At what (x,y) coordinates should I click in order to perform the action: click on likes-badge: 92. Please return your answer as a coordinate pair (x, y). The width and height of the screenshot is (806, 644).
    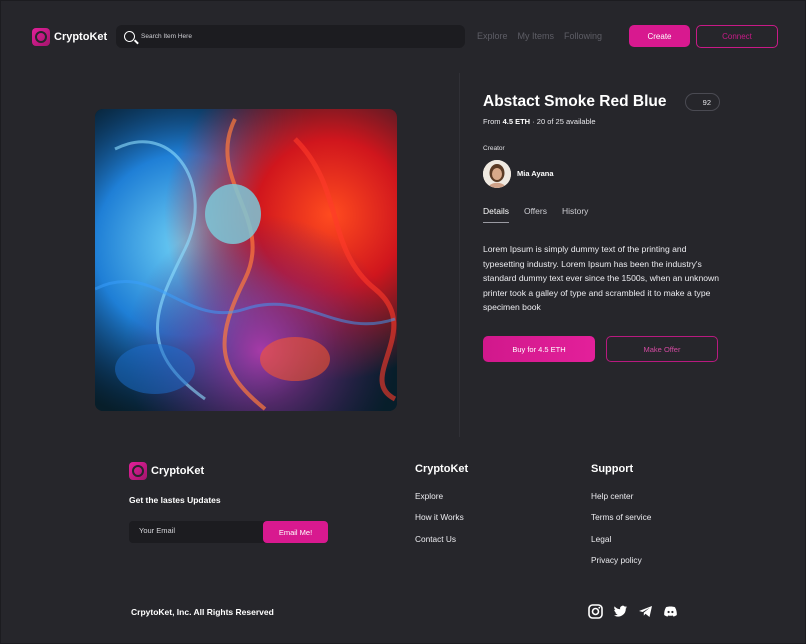
    Looking at the image, I should click on (702, 102).